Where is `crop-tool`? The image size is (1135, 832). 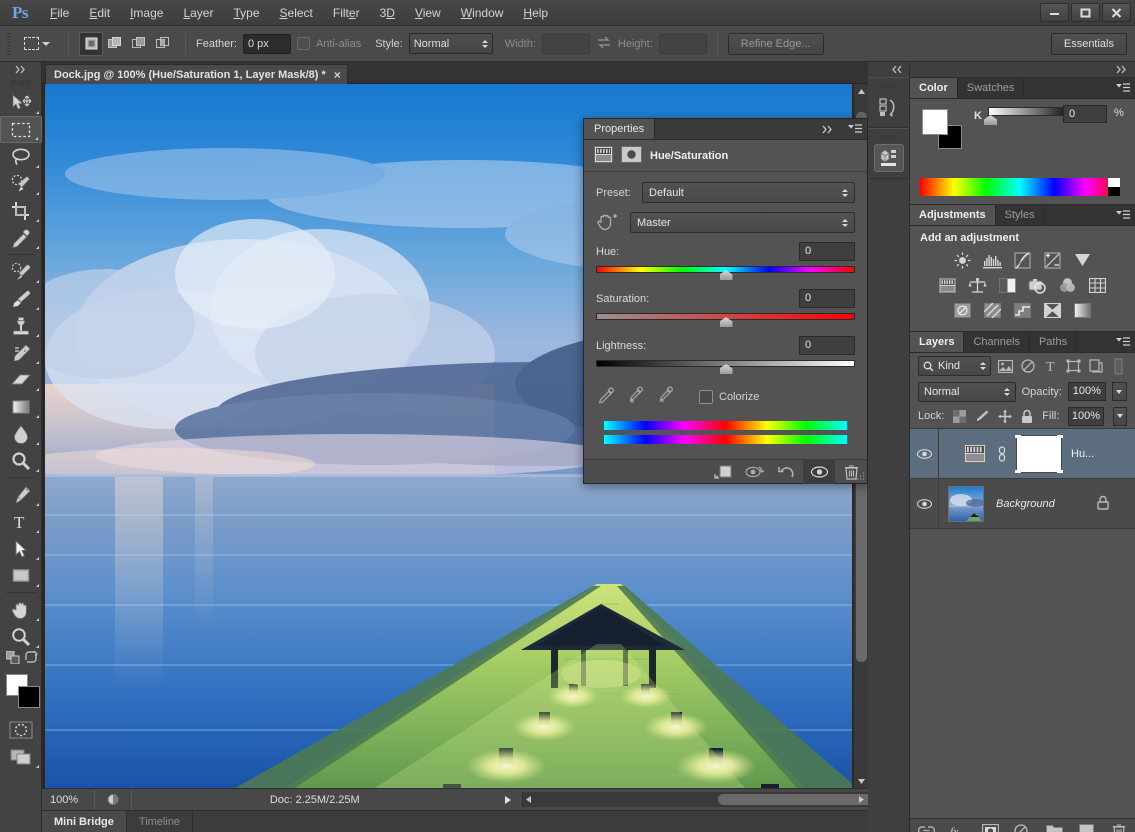 crop-tool is located at coordinates (21, 210).